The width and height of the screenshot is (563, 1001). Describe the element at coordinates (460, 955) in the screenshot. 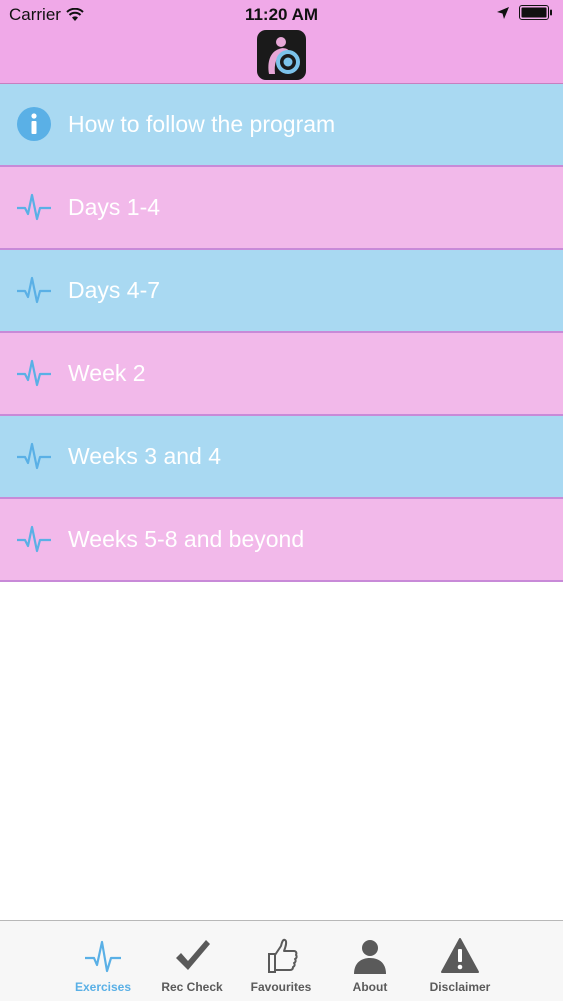

I see `warning-icon` at that location.